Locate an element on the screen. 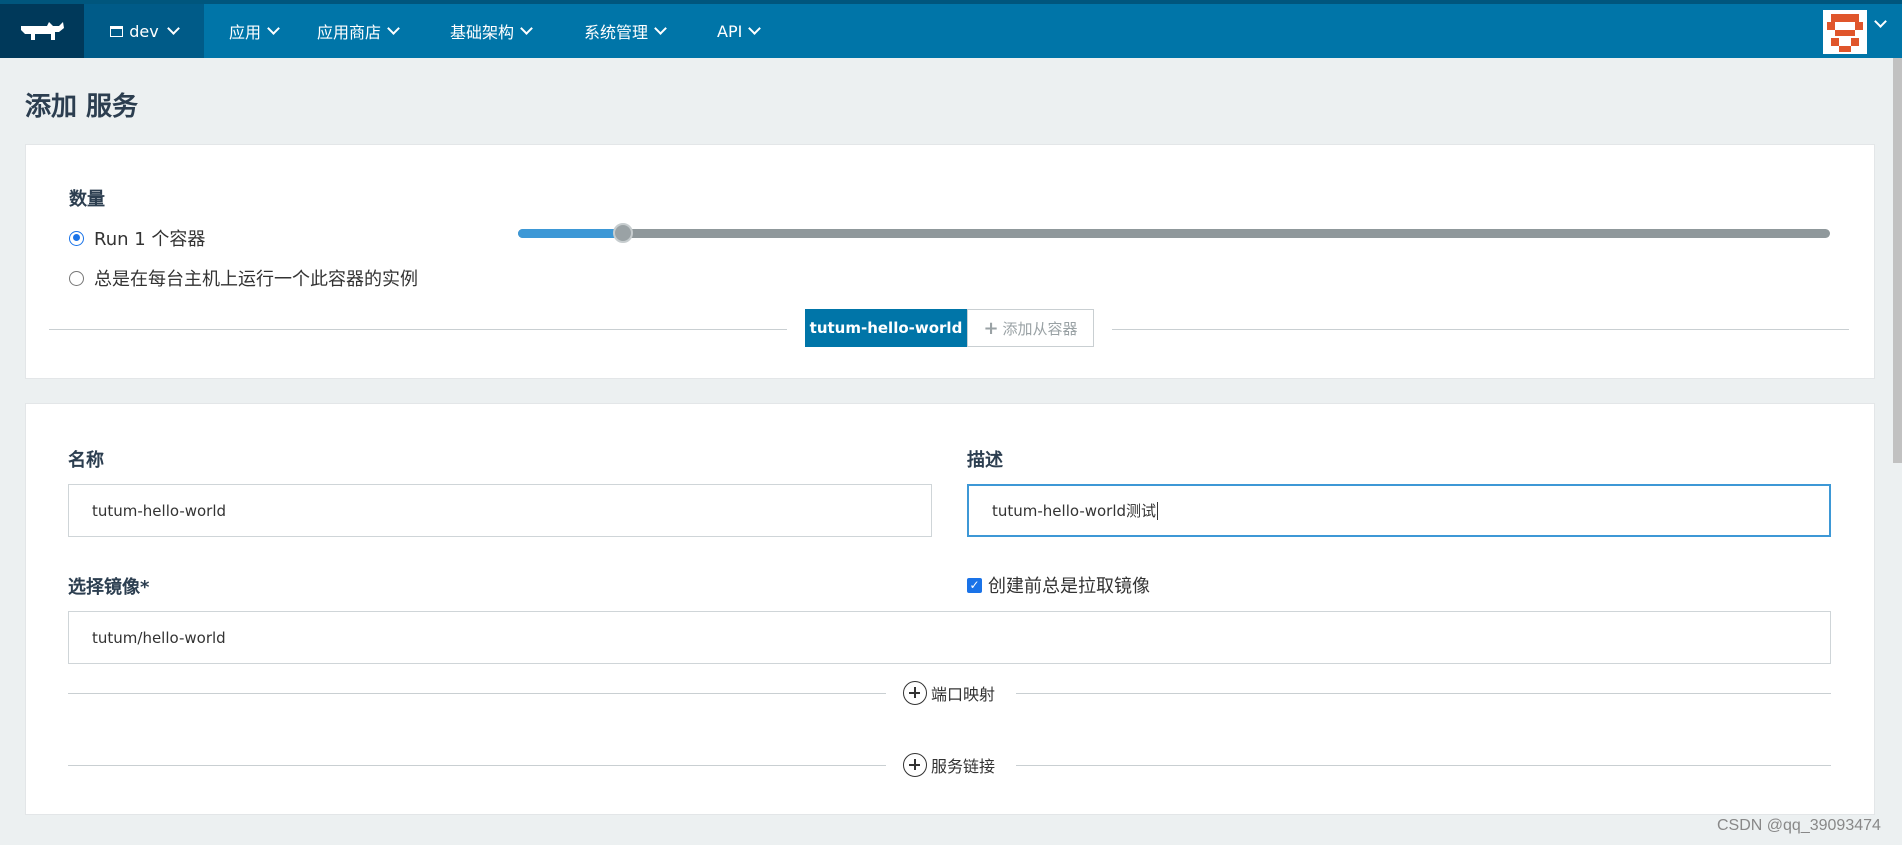 This screenshot has width=1902, height=845. nav-item-apps: 应用 is located at coordinates (254, 31).